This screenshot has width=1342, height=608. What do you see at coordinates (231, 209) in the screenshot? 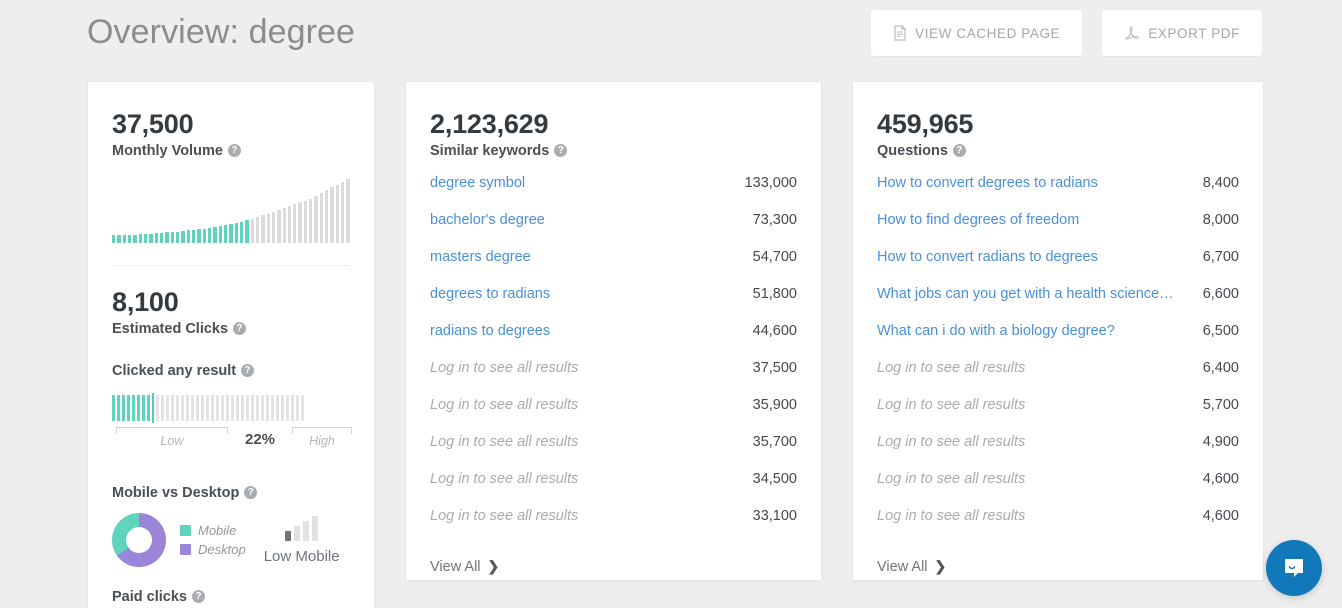
I see `monthly-volume-sparkline` at bounding box center [231, 209].